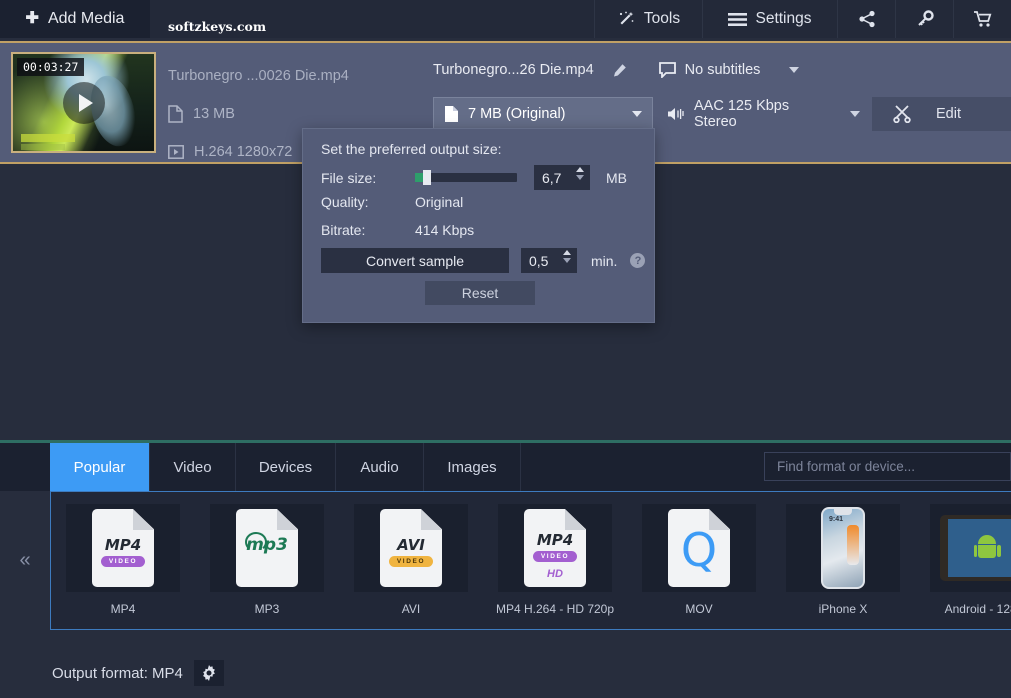 Image resolution: width=1011 pixels, height=698 pixels. I want to click on file-size-row: File size: 6,7 MB, so click(474, 177).